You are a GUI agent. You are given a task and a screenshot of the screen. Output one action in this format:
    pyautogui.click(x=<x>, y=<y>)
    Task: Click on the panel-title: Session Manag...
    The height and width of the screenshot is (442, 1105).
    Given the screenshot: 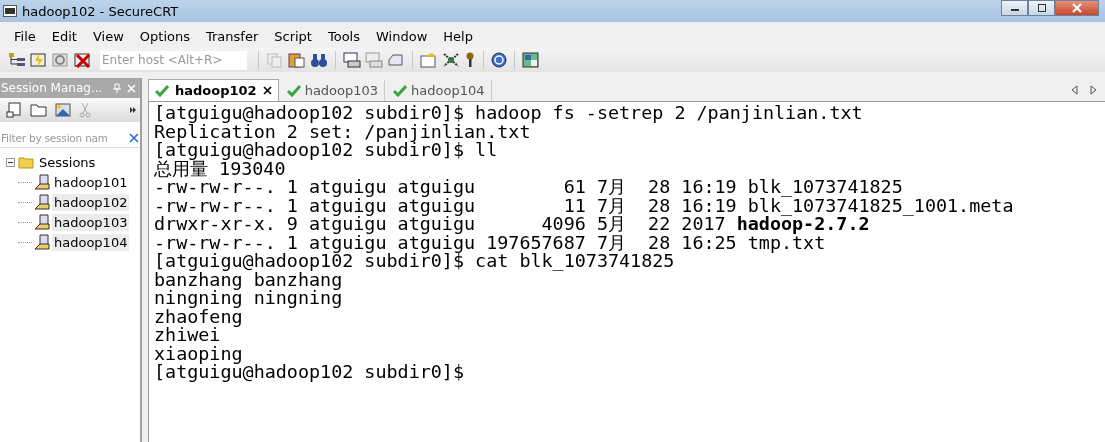 What is the action you would take?
    pyautogui.click(x=52, y=88)
    